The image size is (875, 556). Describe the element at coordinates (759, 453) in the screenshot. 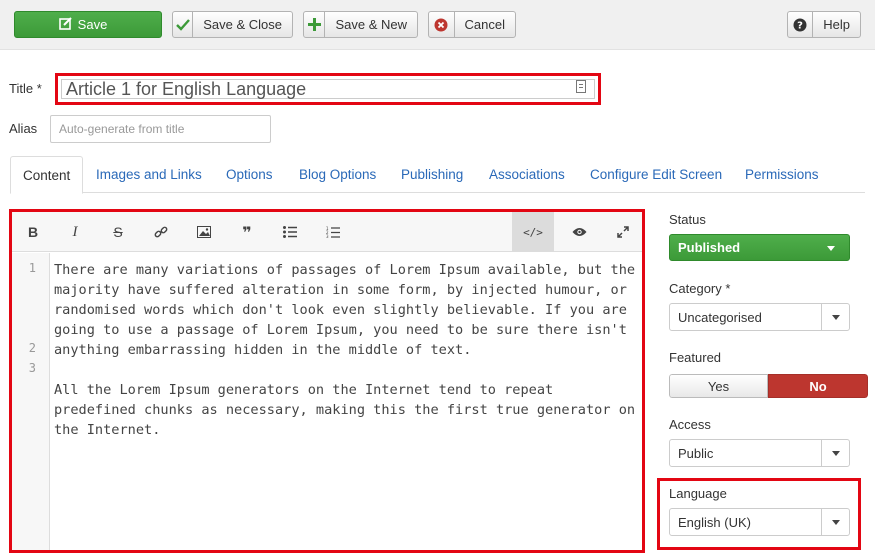

I see `access-select: Public` at that location.